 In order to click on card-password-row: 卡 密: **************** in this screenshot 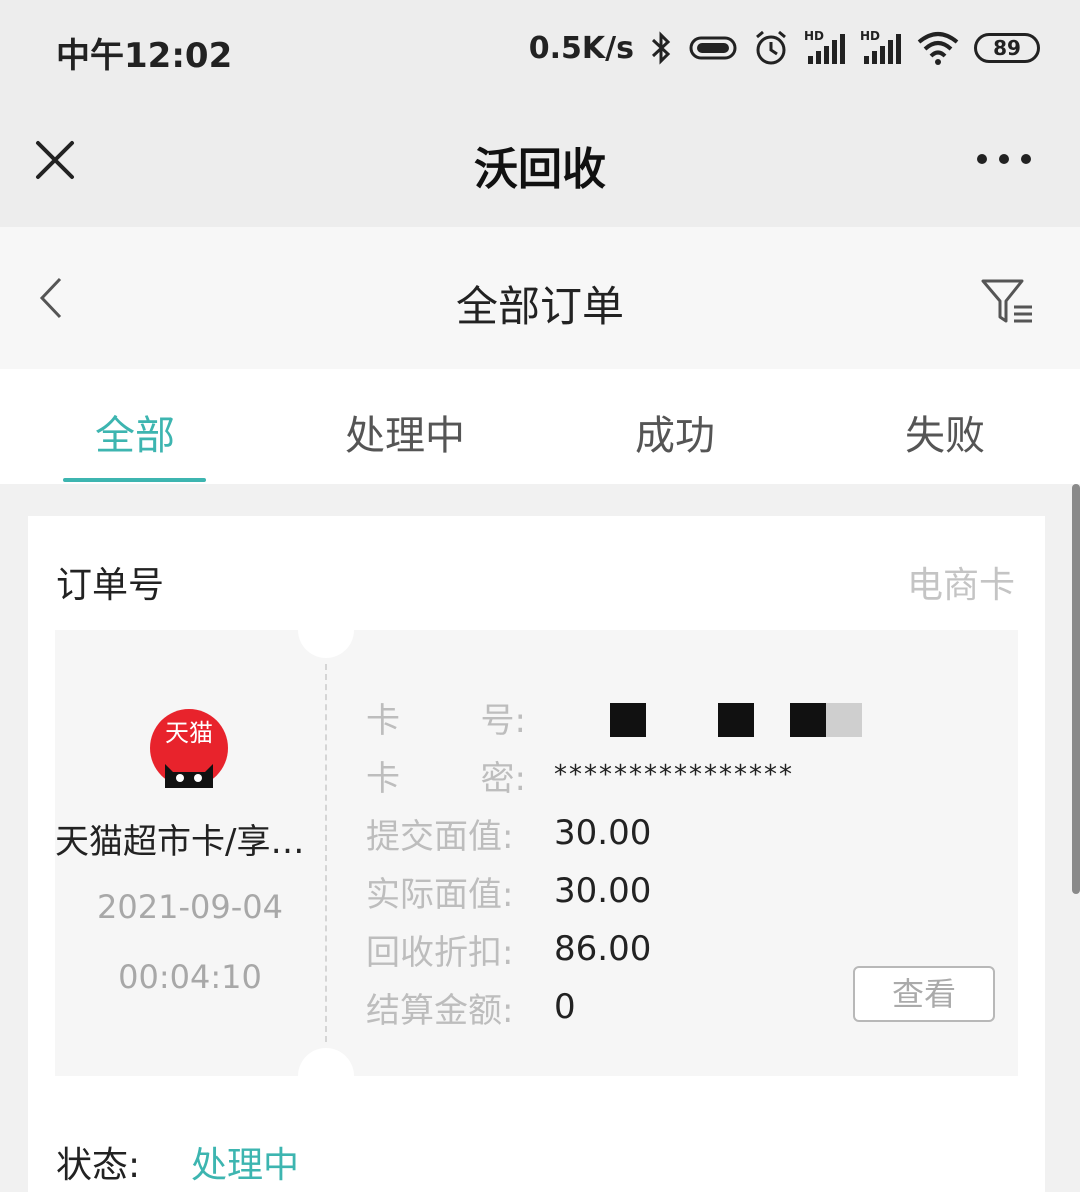, I will do `click(670, 775)`.